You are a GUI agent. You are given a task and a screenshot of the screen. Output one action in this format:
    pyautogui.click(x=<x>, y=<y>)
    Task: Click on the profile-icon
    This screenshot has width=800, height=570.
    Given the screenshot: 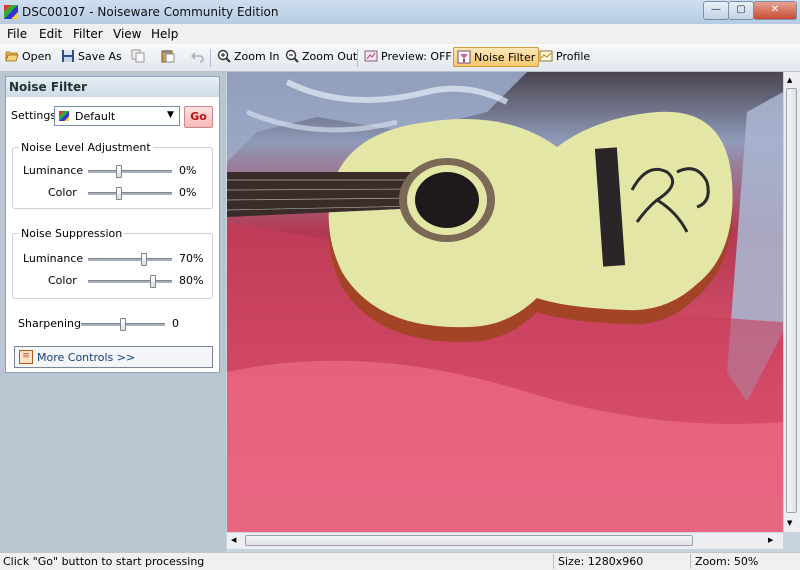 What is the action you would take?
    pyautogui.click(x=546, y=56)
    